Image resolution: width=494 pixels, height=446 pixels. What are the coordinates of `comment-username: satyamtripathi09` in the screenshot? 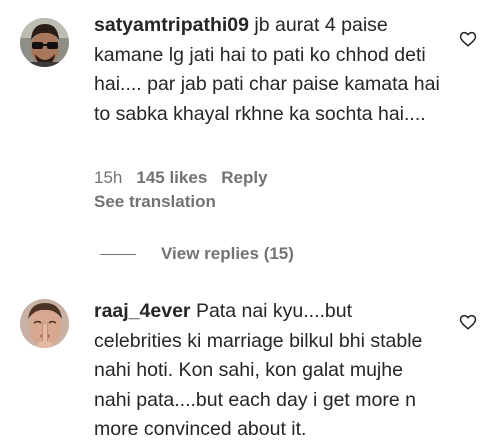 It's located at (171, 25).